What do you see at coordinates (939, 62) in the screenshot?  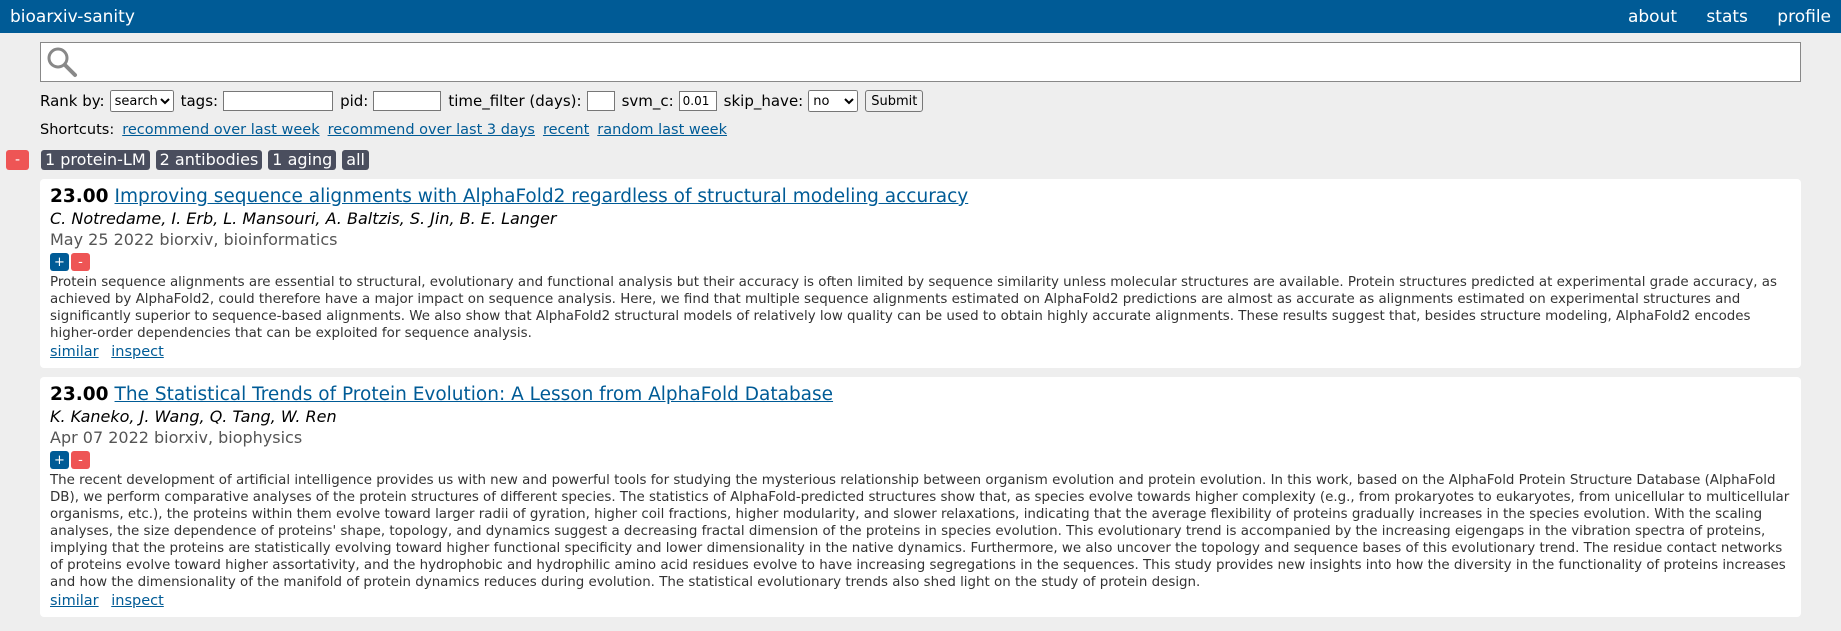 I see `search-input` at bounding box center [939, 62].